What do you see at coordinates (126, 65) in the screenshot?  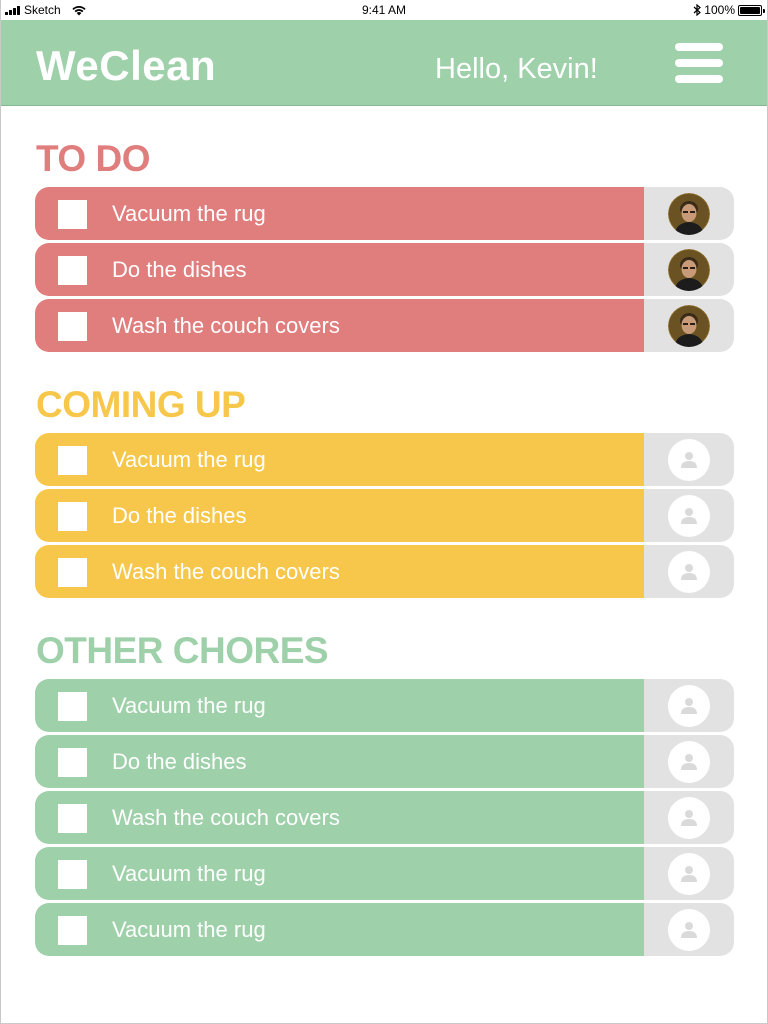 I see `app-title: WeClean` at bounding box center [126, 65].